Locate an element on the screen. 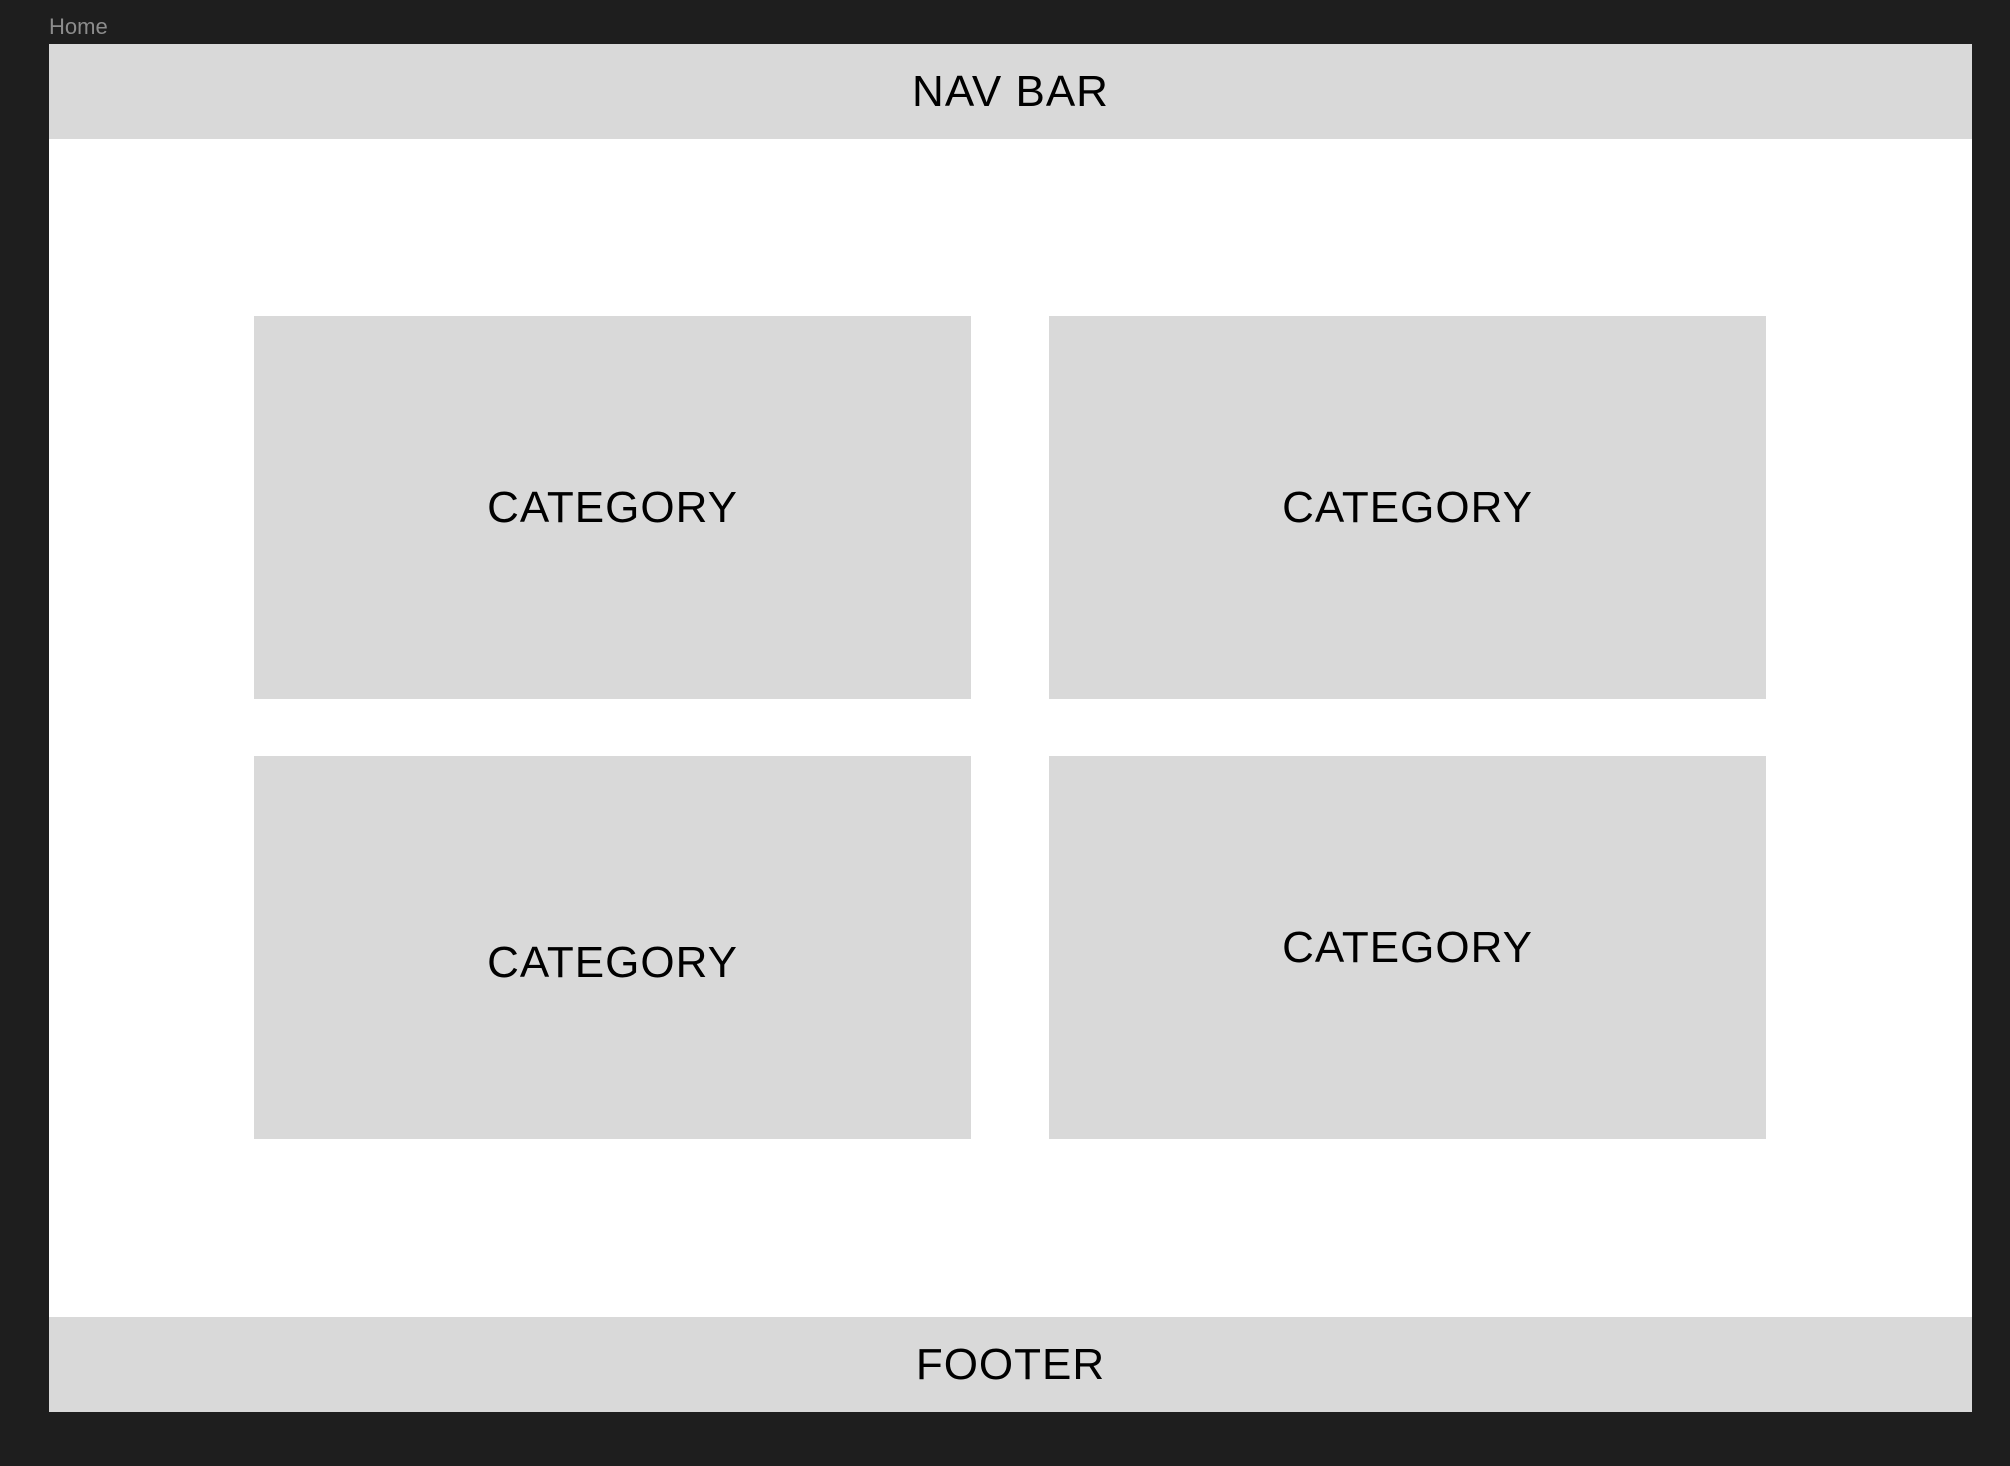  footer: FOOTER is located at coordinates (1010, 1364).